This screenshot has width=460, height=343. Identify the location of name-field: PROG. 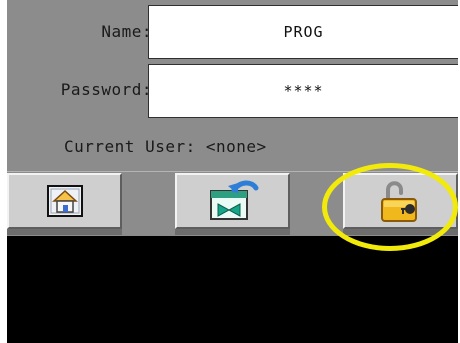
(303, 32).